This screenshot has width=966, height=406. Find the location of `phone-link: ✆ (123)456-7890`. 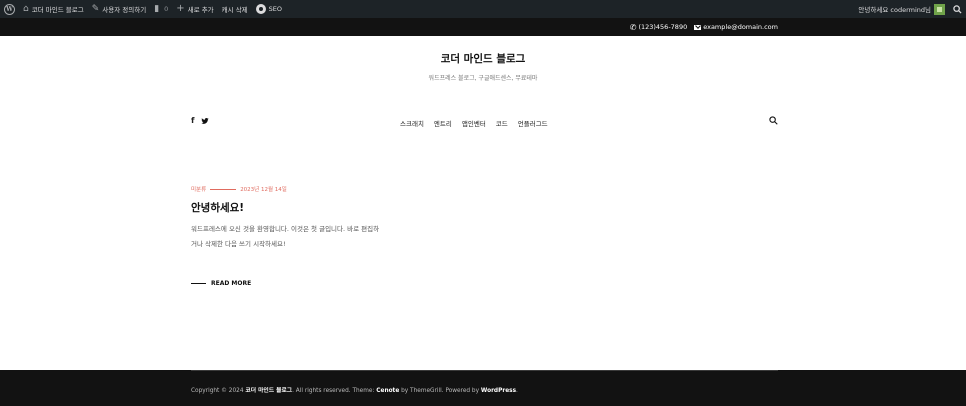

phone-link: ✆ (123)456-7890 is located at coordinates (658, 27).